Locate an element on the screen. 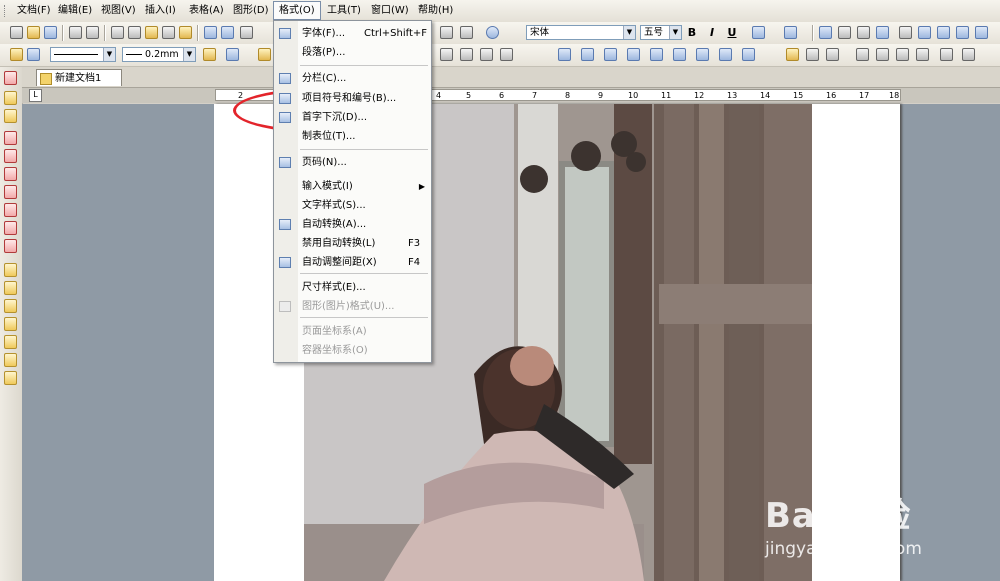 The width and height of the screenshot is (1000, 581). font-size-select: 五号 ▼ is located at coordinates (661, 32).